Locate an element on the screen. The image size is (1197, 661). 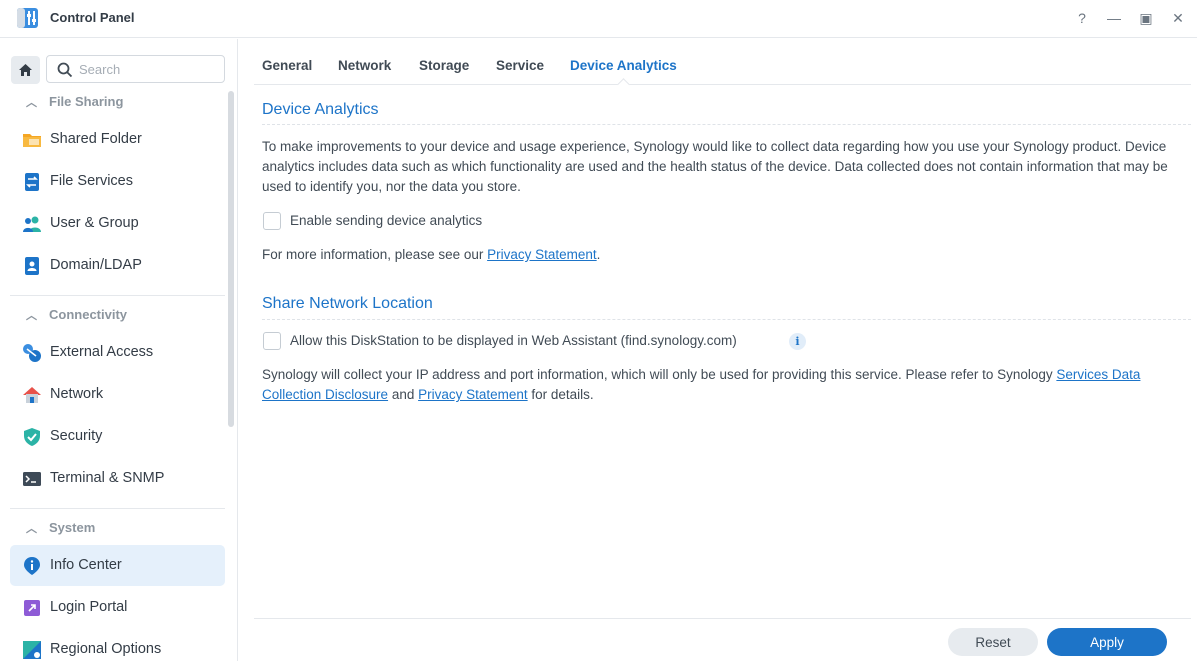
info-center-icon is located at coordinates (32, 566).